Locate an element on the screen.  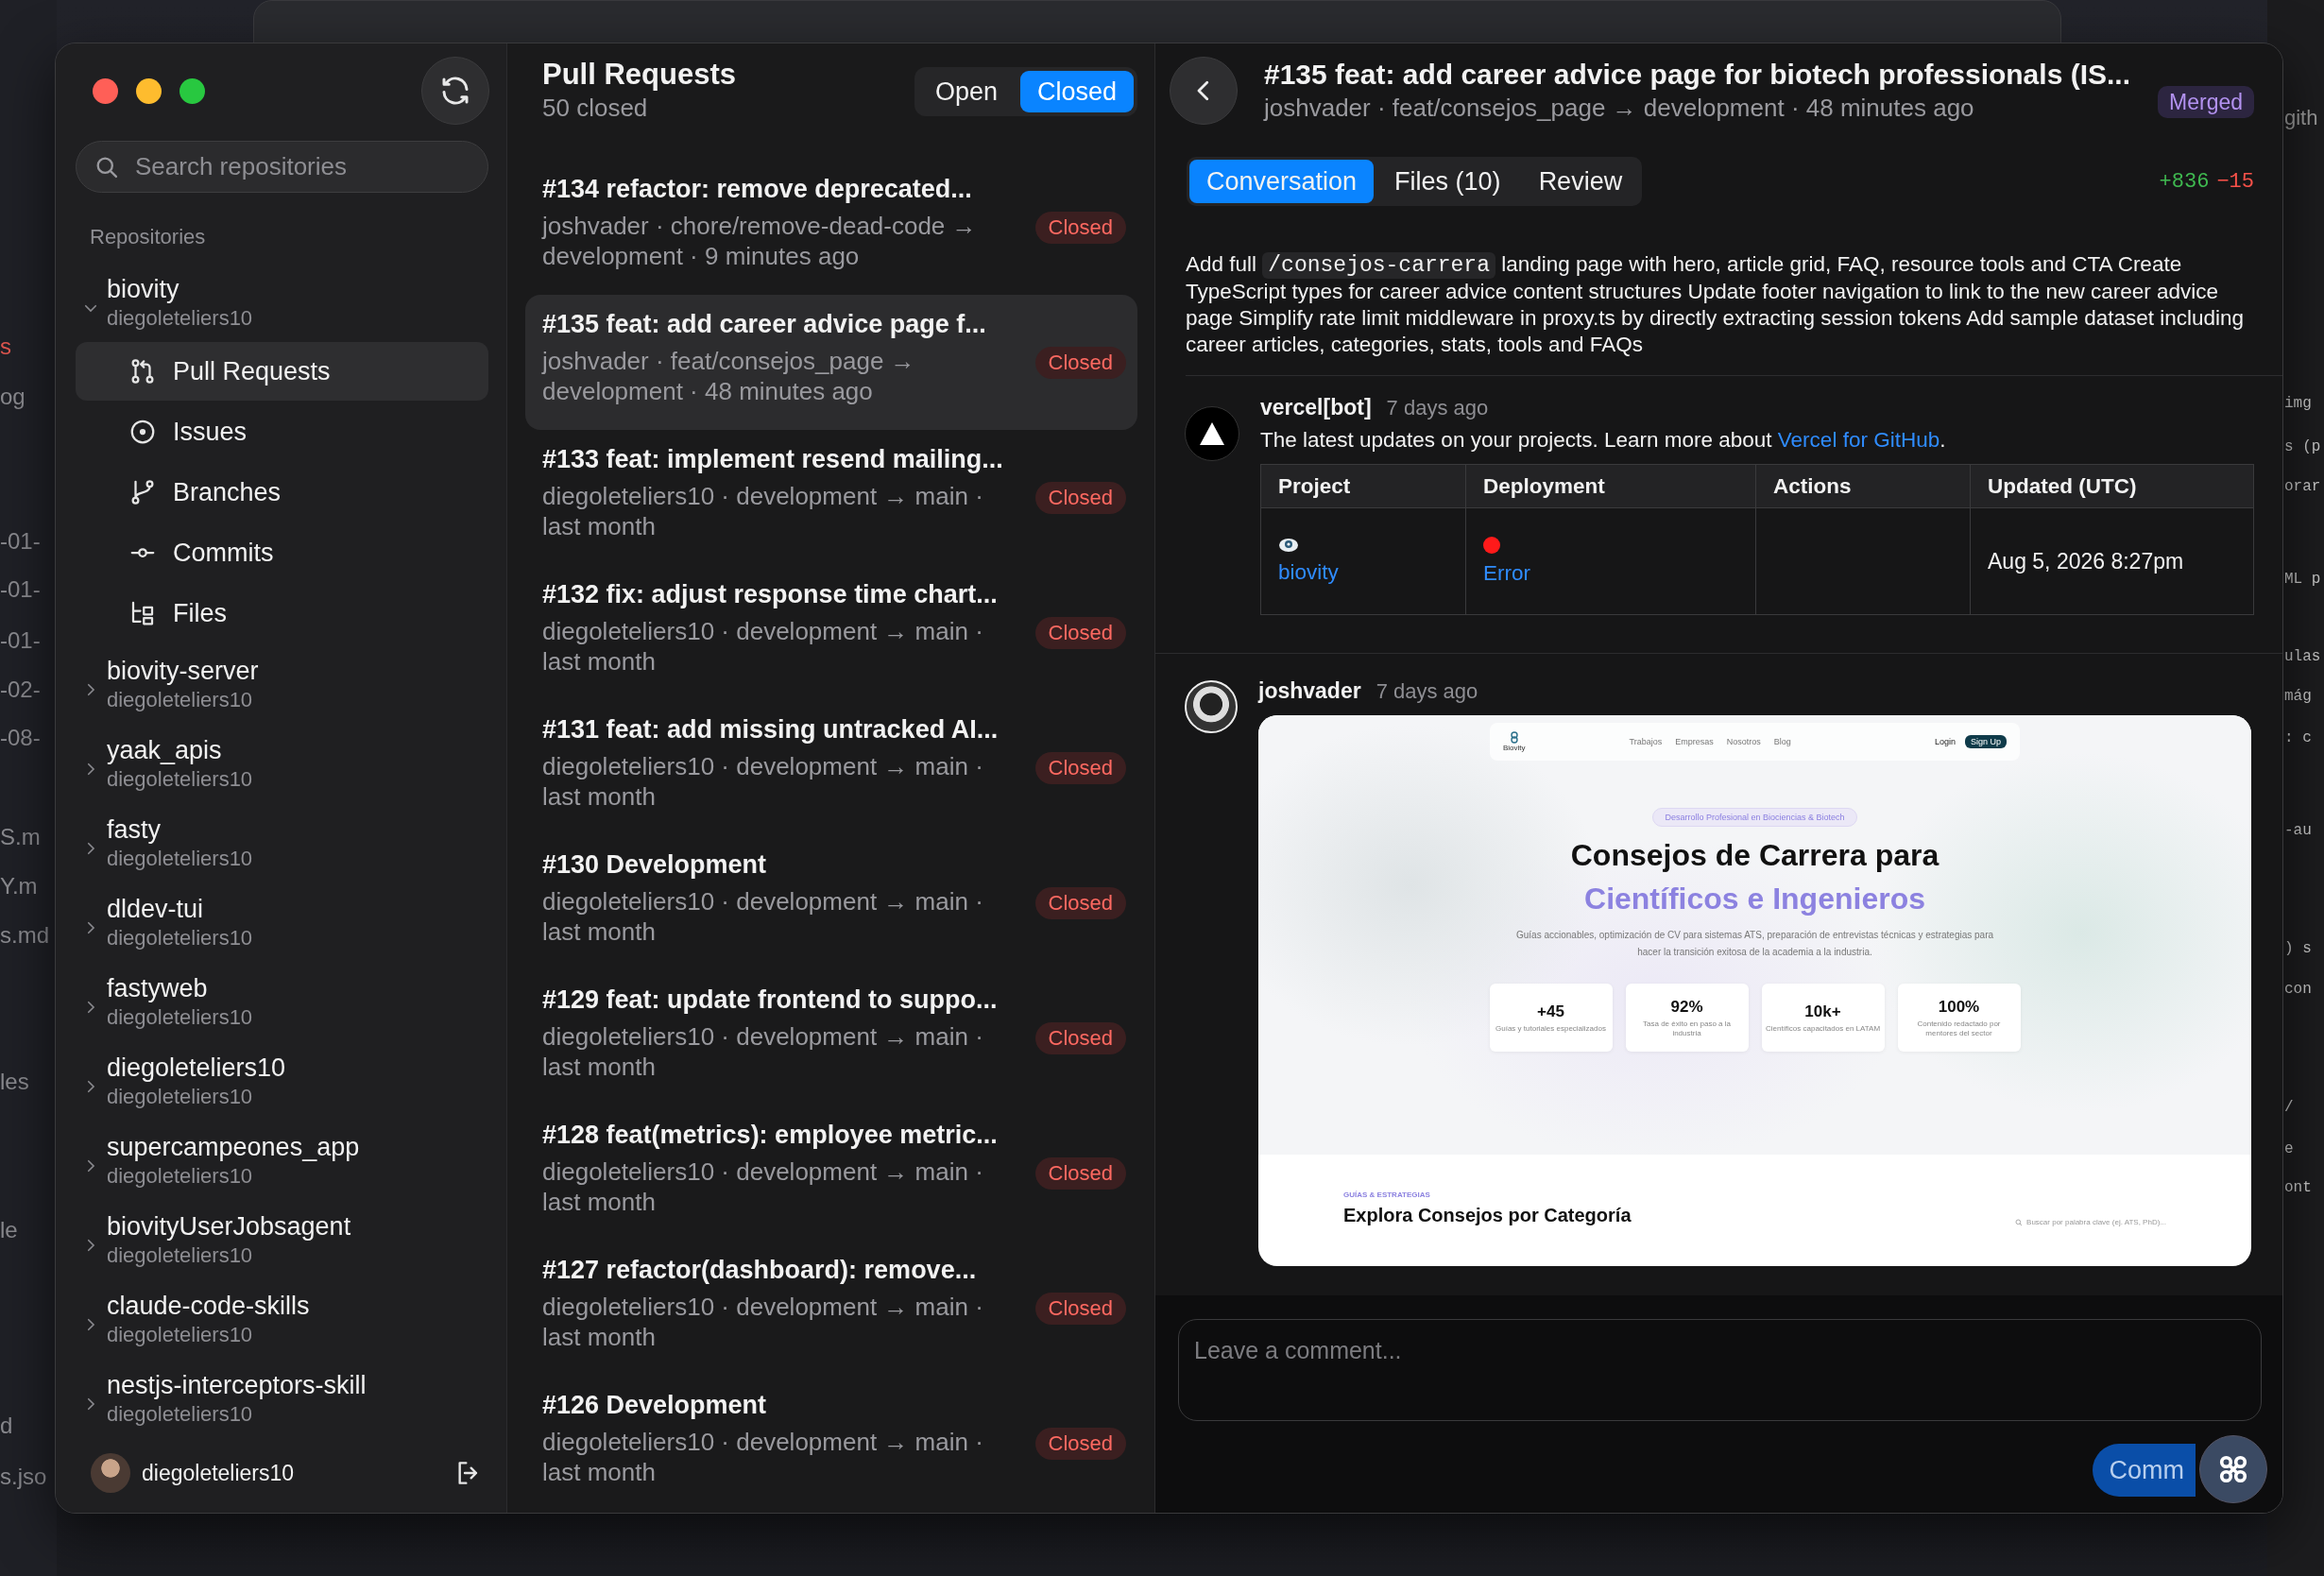
pull-request-row: #132 fix: adjust response time chart... diegoleteliers10 · development → main · last month Closed is located at coordinates (831, 632).